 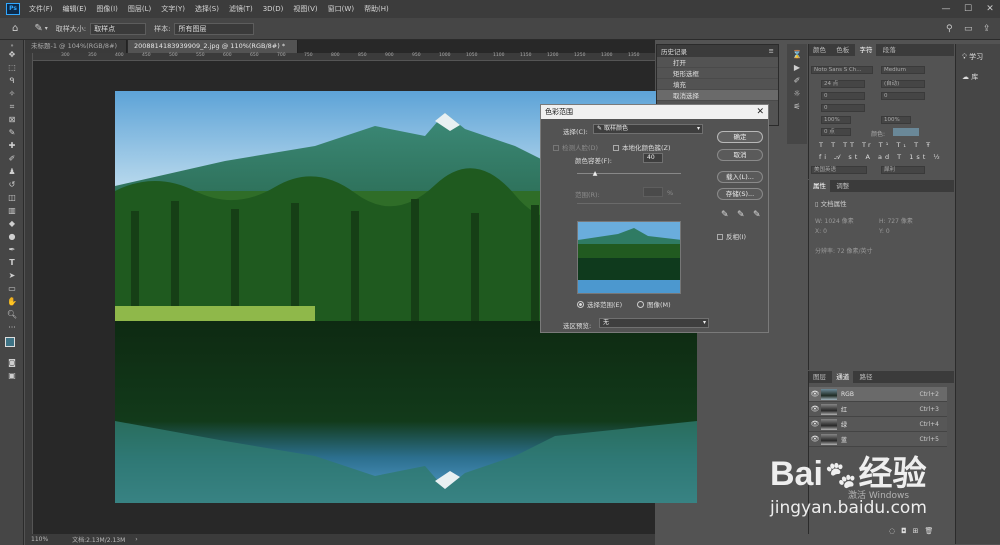 What do you see at coordinates (819, 186) in the screenshot?
I see `tab-properties: 属性` at bounding box center [819, 186].